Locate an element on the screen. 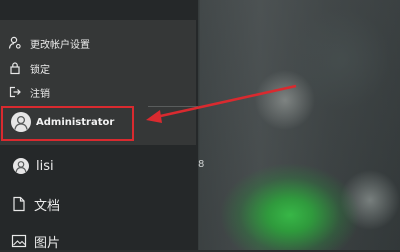 Image resolution: width=400 pixels, height=252 pixels. menu-item-label: 图片 is located at coordinates (47, 243).